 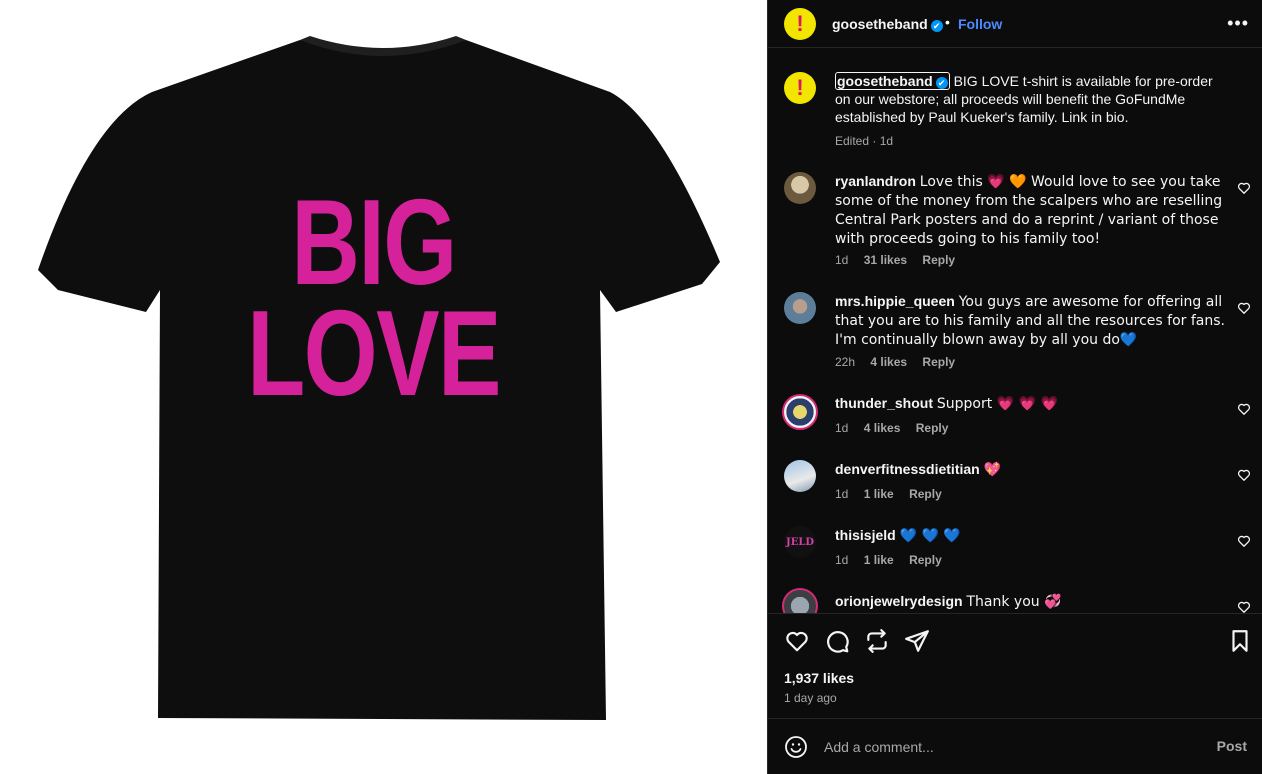 I want to click on post-actions: 1,937 likes 1 day ago, so click(x=1015, y=666).